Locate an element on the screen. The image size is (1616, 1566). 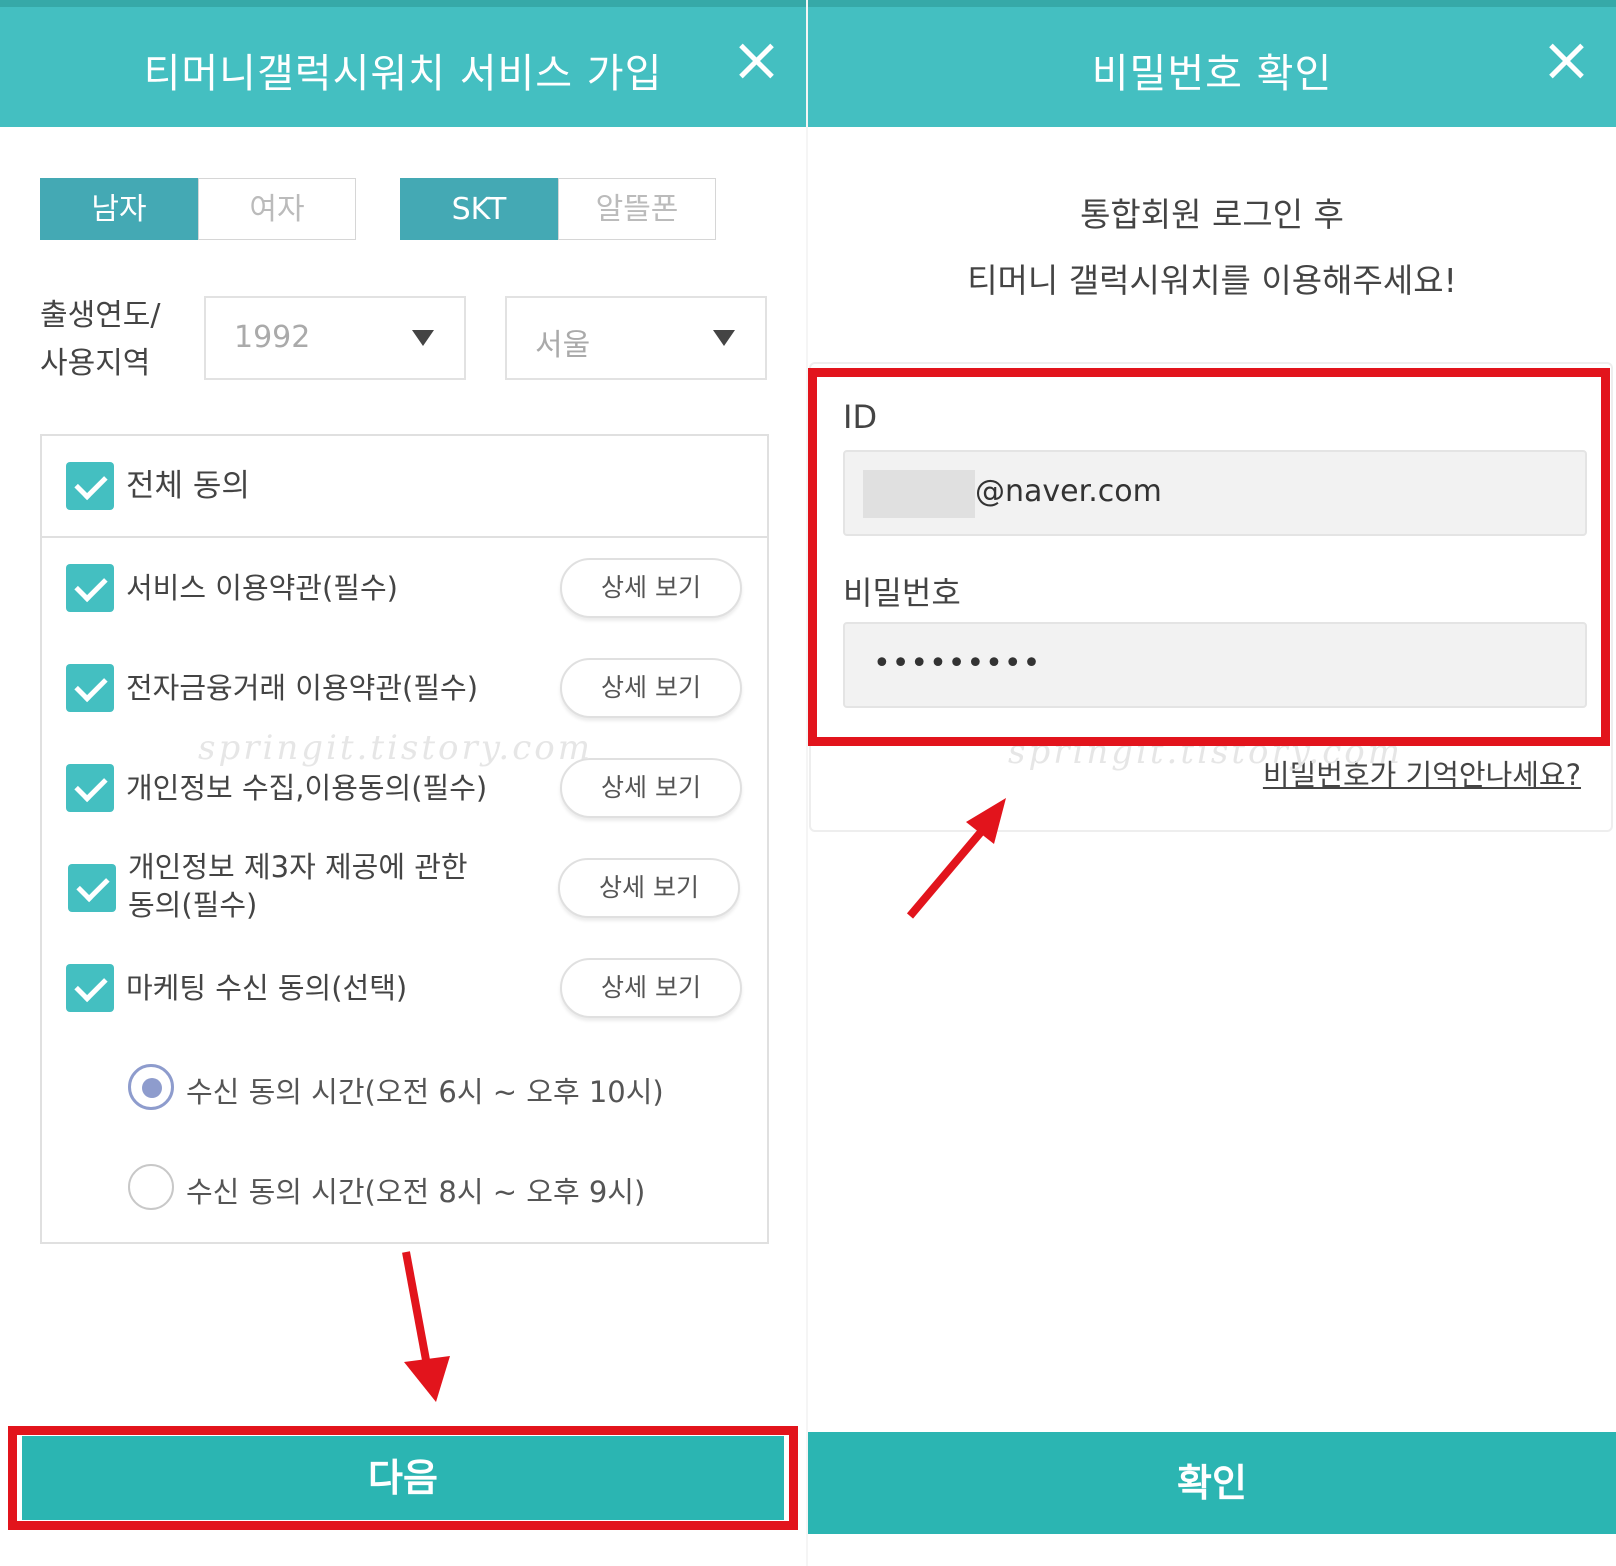
annotation-arrows is located at coordinates (704, 1100).